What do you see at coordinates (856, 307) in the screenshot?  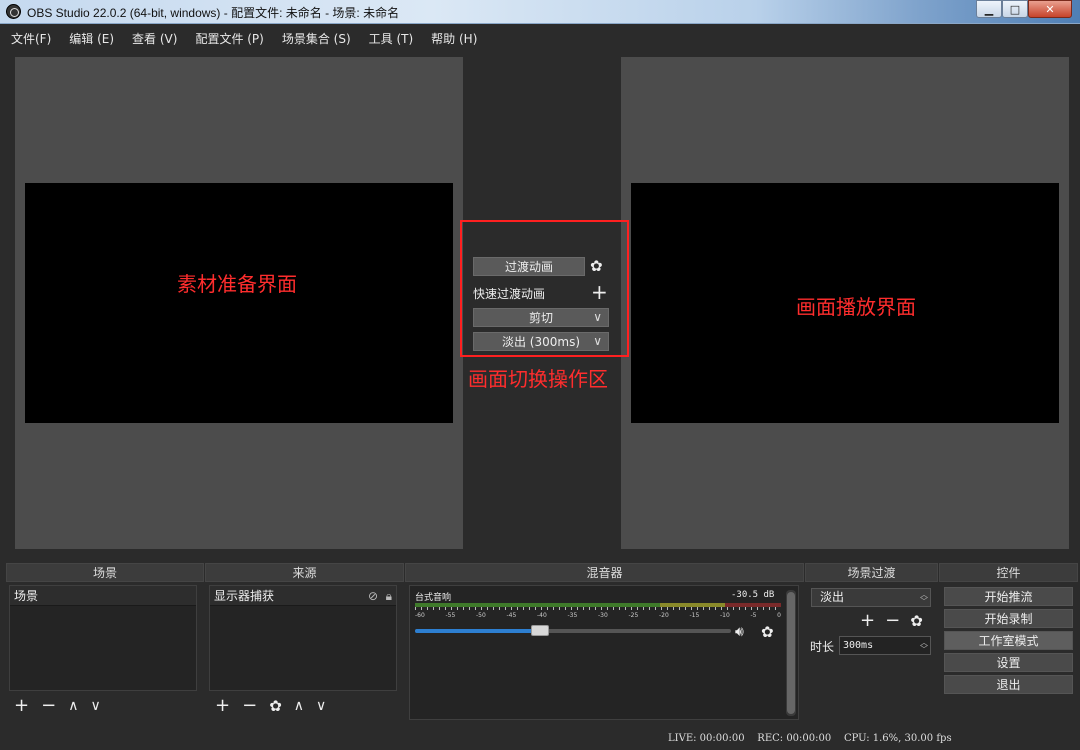 I see `program-annotation: 画面播放界面` at bounding box center [856, 307].